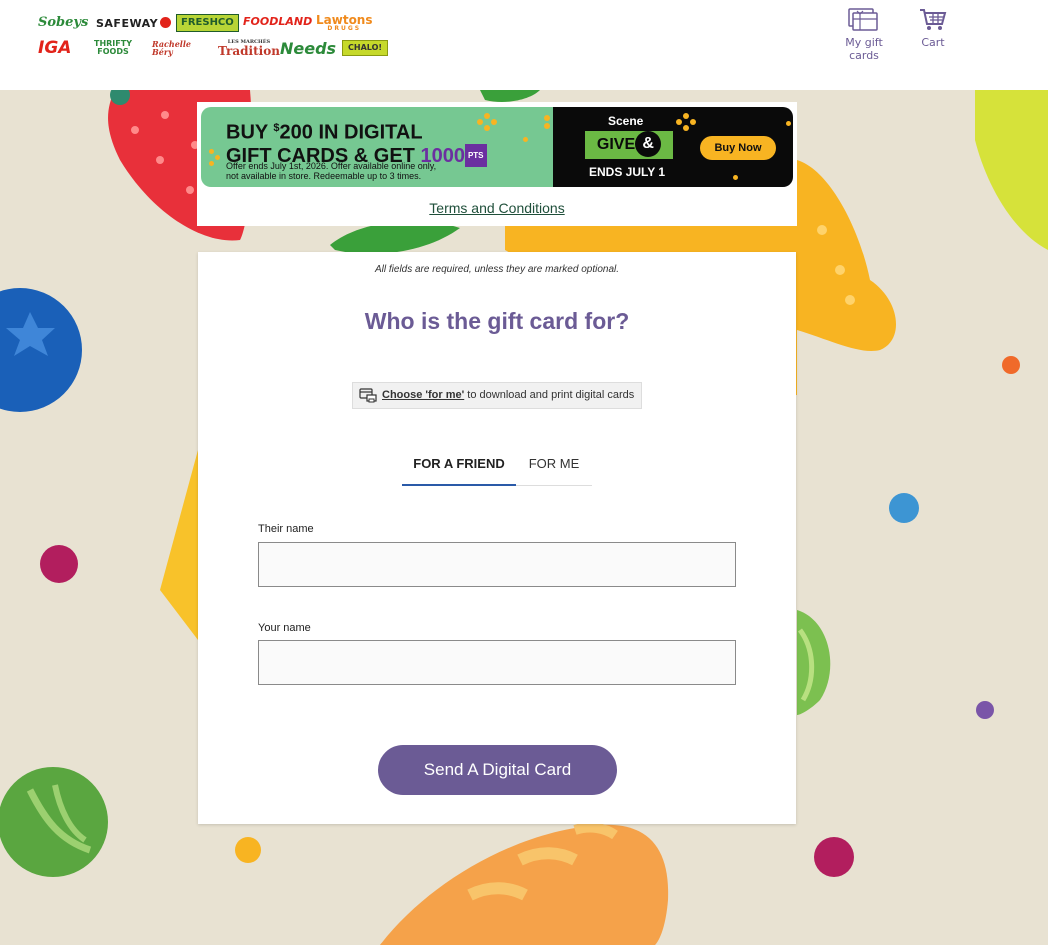  What do you see at coordinates (626, 121) in the screenshot?
I see `scene-logo: Scene` at bounding box center [626, 121].